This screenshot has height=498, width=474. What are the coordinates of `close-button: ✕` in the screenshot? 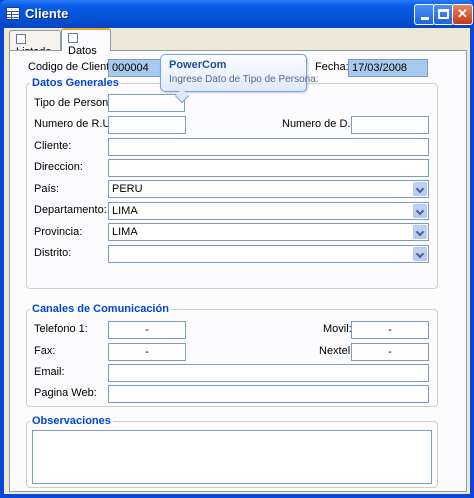 It's located at (462, 14).